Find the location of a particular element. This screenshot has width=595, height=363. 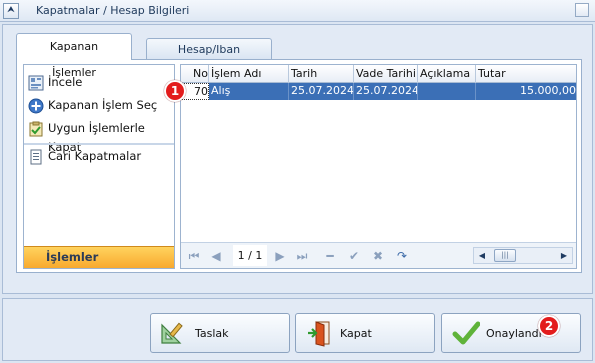

side-item-cari-kapatmalar: Cari Kapatmalar is located at coordinates (99, 157).